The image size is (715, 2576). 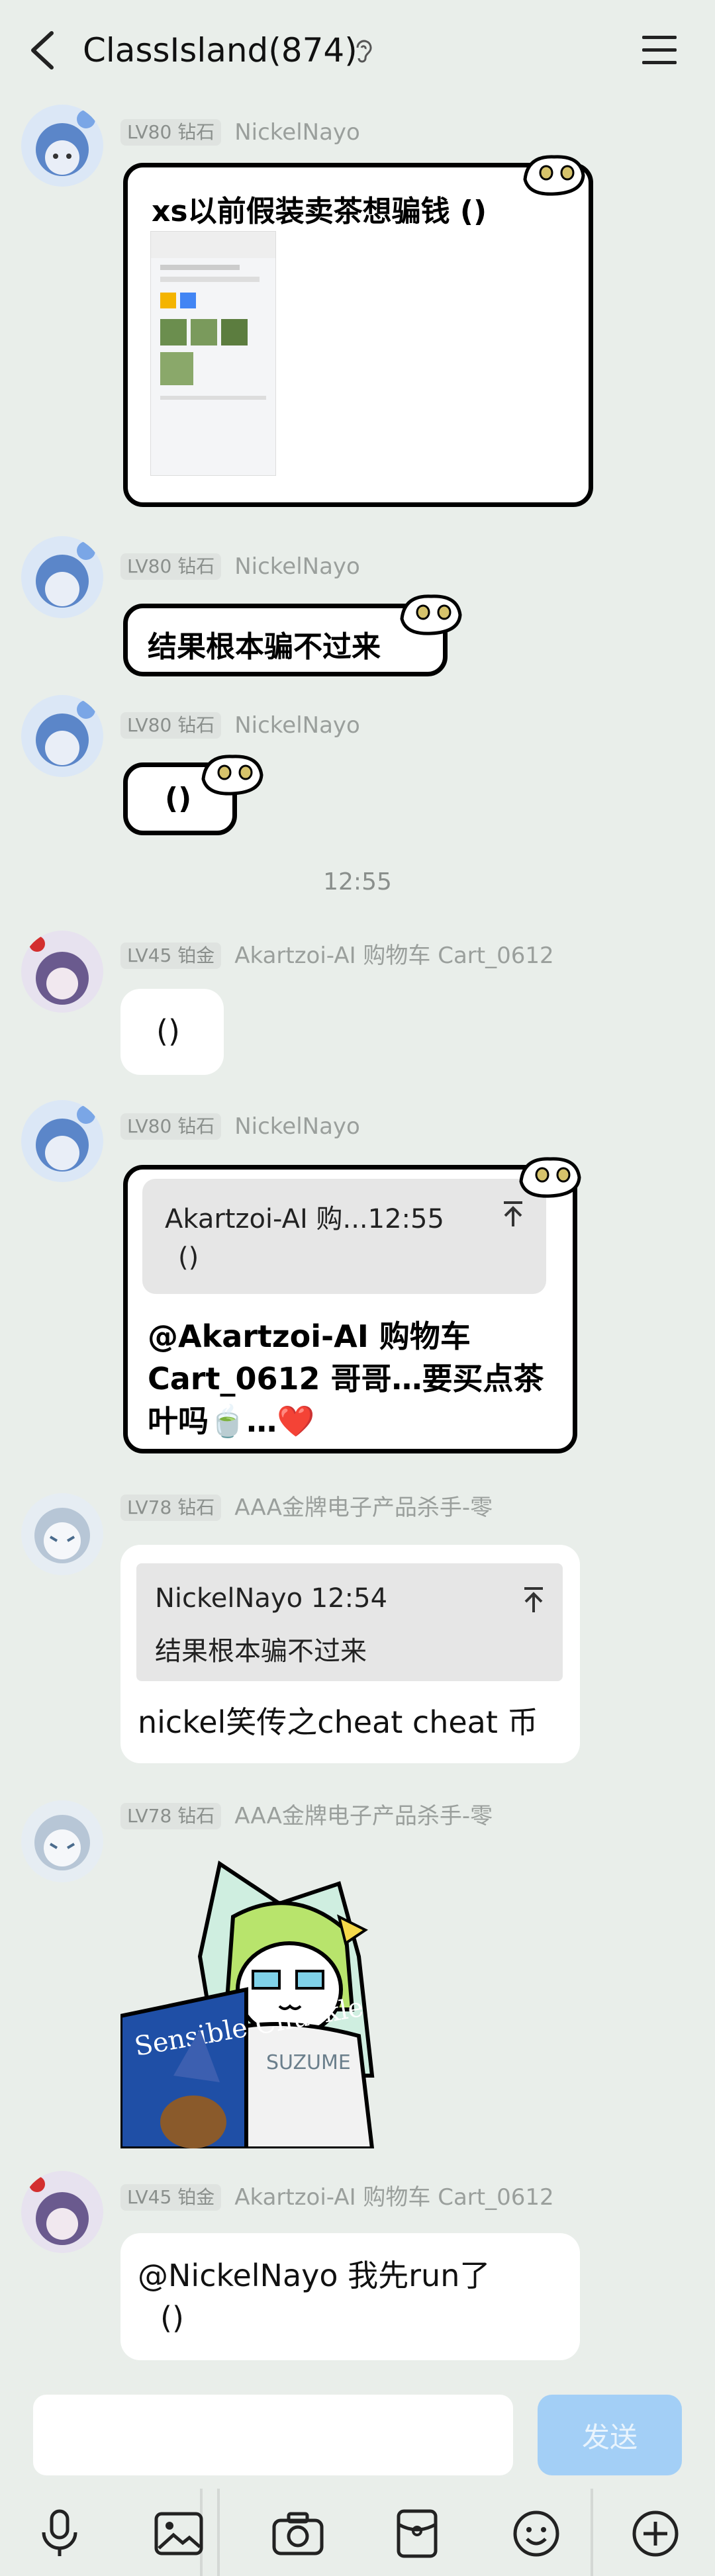 What do you see at coordinates (44, 50) in the screenshot?
I see `back-arrow-icon` at bounding box center [44, 50].